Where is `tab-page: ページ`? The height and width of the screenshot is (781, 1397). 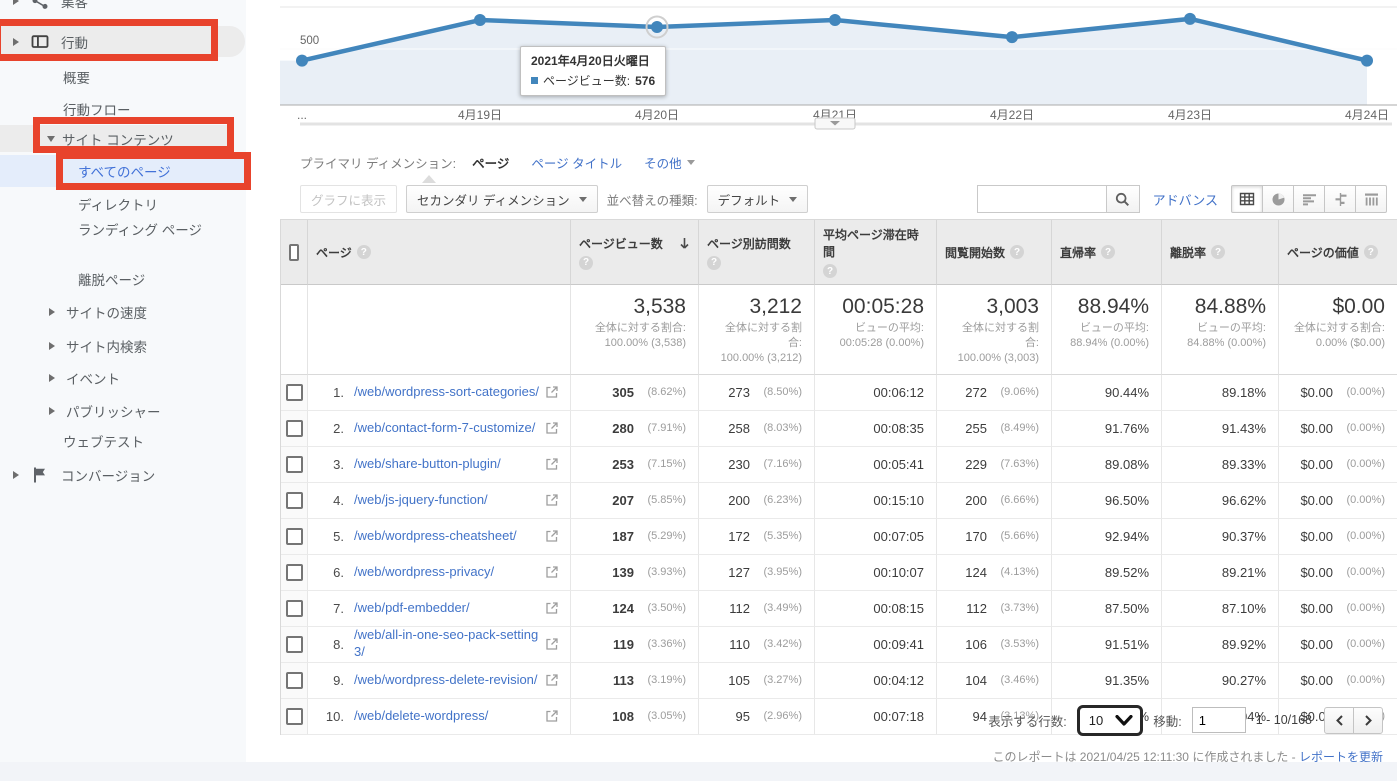
tab-page: ページ is located at coordinates (490, 162).